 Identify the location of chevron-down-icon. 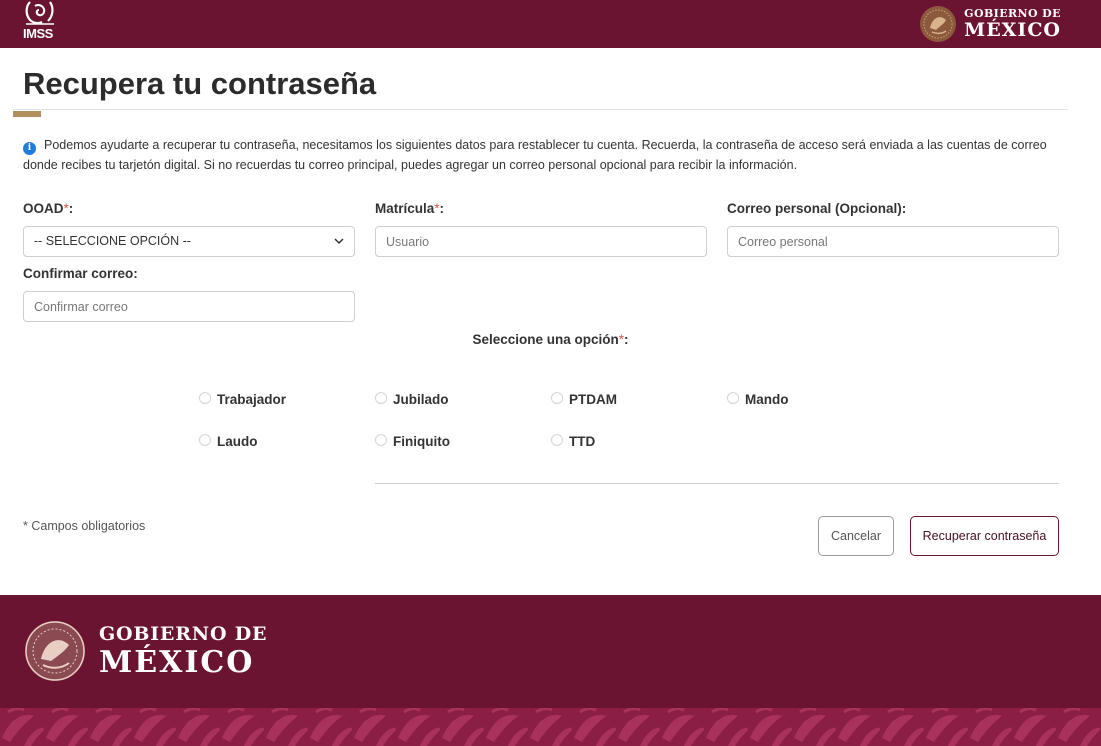
(339, 241).